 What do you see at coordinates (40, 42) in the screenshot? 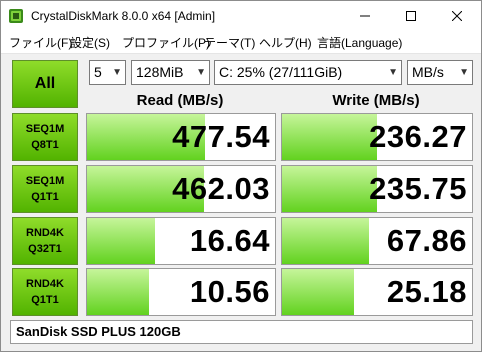
I see `menu-file: ファイル(F)` at bounding box center [40, 42].